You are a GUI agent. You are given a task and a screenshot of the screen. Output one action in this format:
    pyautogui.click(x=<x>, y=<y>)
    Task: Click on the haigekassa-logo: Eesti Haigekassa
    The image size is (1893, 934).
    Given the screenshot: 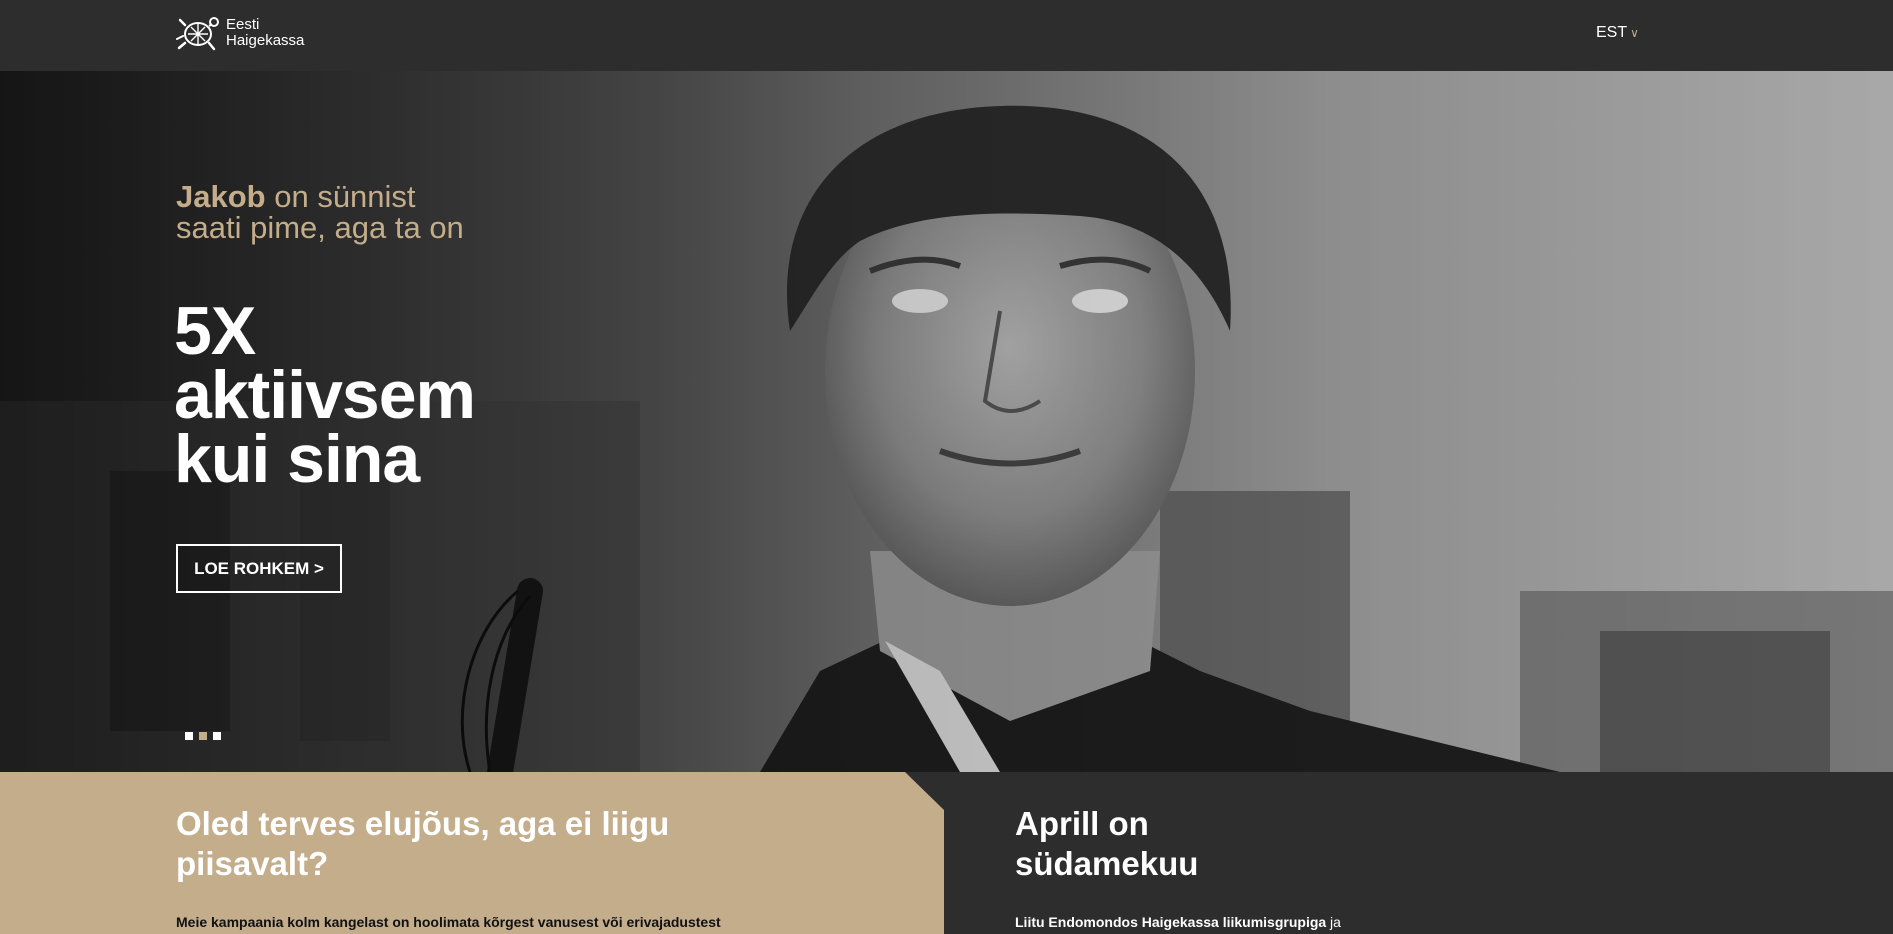 What is the action you would take?
    pyautogui.click(x=240, y=33)
    